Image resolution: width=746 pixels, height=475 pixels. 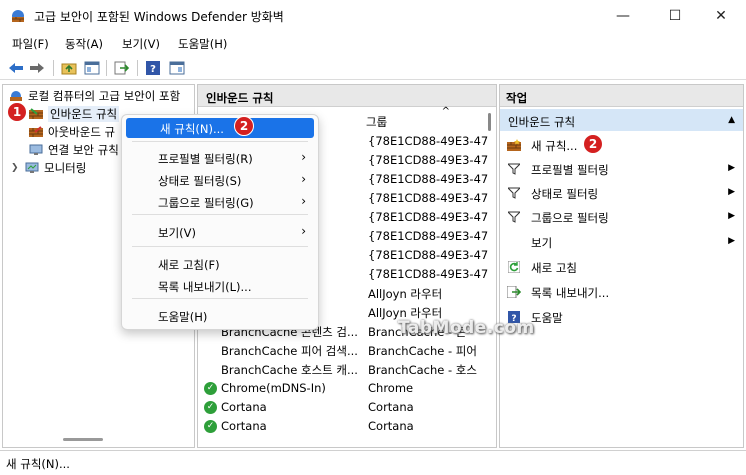 I want to click on action-item: 그룹으로 필터링 ▶, so click(x=621, y=217).